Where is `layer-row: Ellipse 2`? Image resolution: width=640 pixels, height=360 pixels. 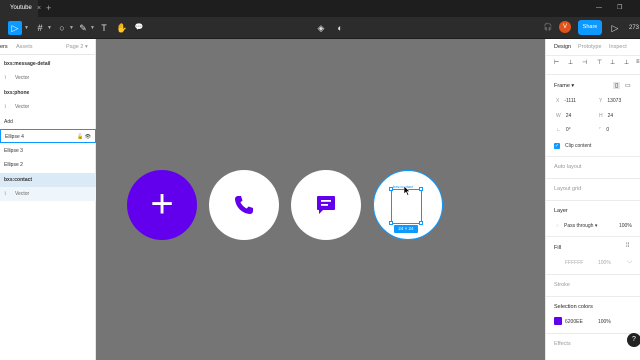 layer-row: Ellipse 2 is located at coordinates (48, 165).